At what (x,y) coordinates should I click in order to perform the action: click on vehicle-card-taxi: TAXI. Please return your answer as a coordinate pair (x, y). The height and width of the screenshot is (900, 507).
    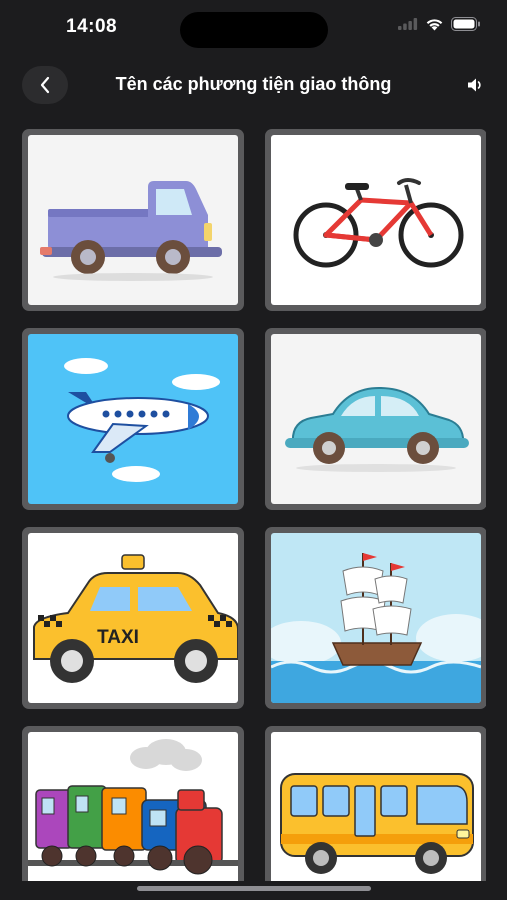
    Looking at the image, I should click on (133, 618).